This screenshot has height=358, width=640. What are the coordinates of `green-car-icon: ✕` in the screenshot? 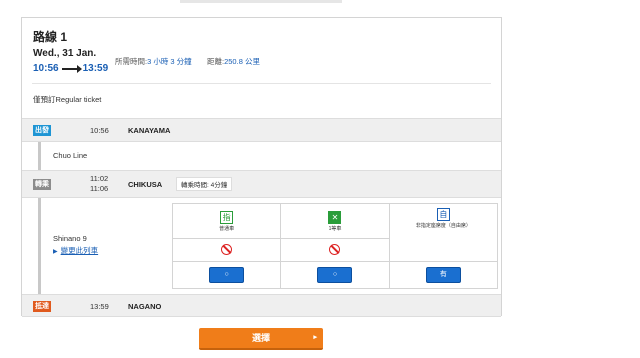 It's located at (335, 217).